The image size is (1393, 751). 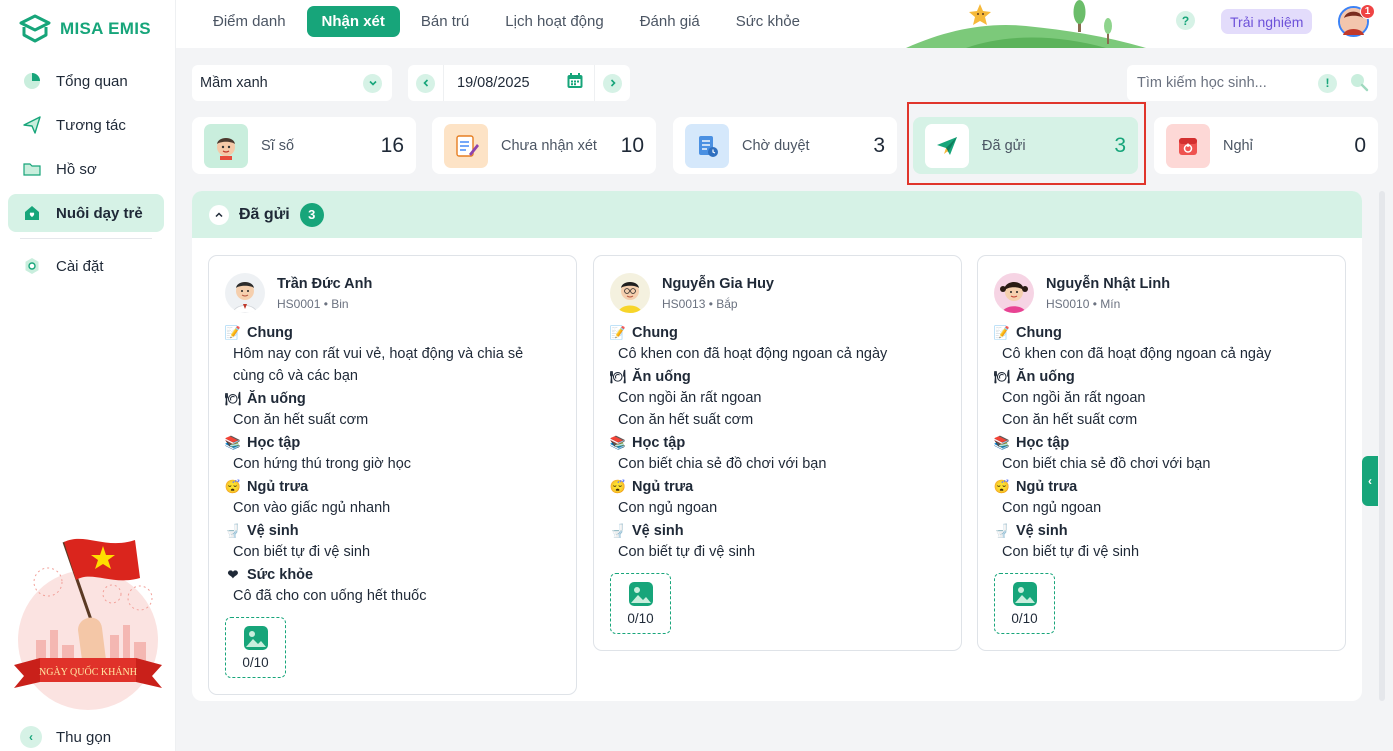 What do you see at coordinates (91, 125) in the screenshot?
I see `sidebar-item-label: Tương tác` at bounding box center [91, 125].